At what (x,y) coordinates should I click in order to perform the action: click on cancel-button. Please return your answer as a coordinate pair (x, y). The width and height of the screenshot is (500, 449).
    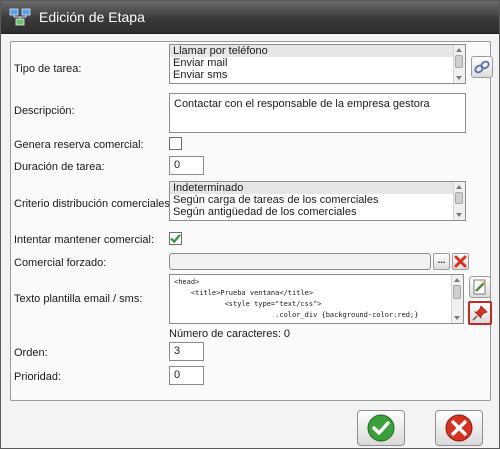
    Looking at the image, I should click on (459, 428).